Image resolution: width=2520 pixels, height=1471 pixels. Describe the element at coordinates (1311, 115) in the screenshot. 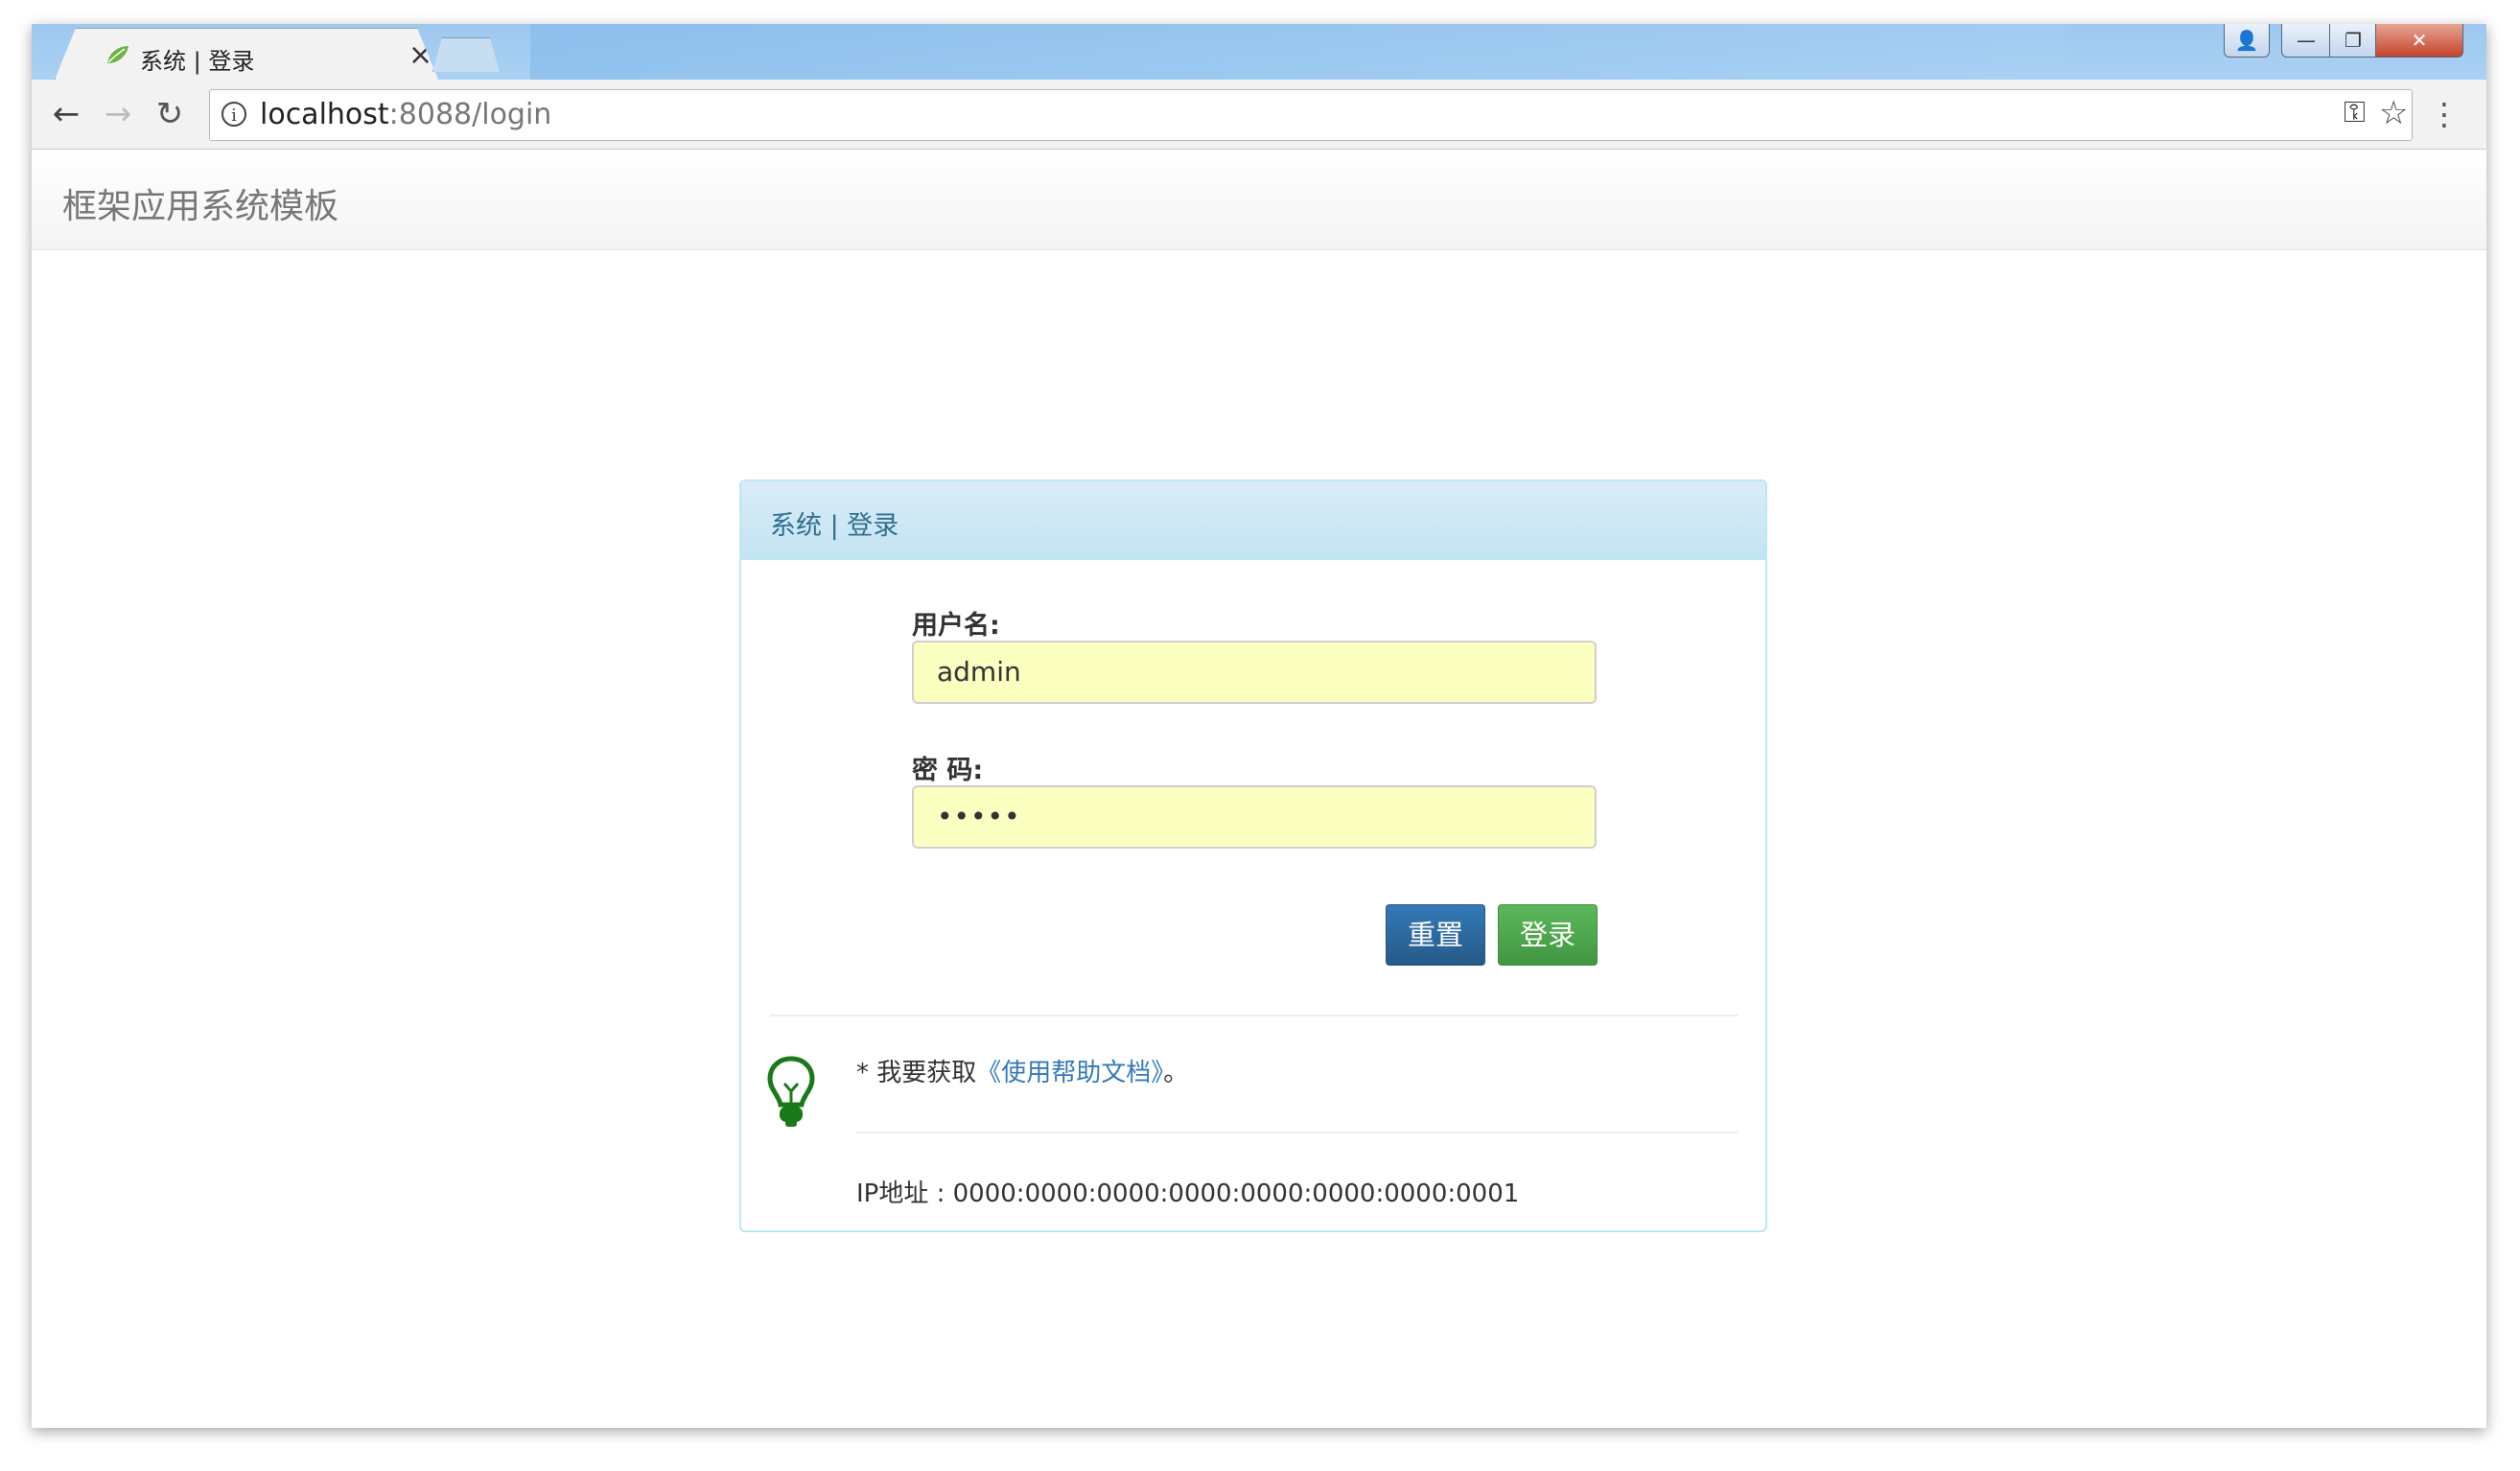

I see `address-bar: i localhost:8088/login ⚿ ☆` at that location.